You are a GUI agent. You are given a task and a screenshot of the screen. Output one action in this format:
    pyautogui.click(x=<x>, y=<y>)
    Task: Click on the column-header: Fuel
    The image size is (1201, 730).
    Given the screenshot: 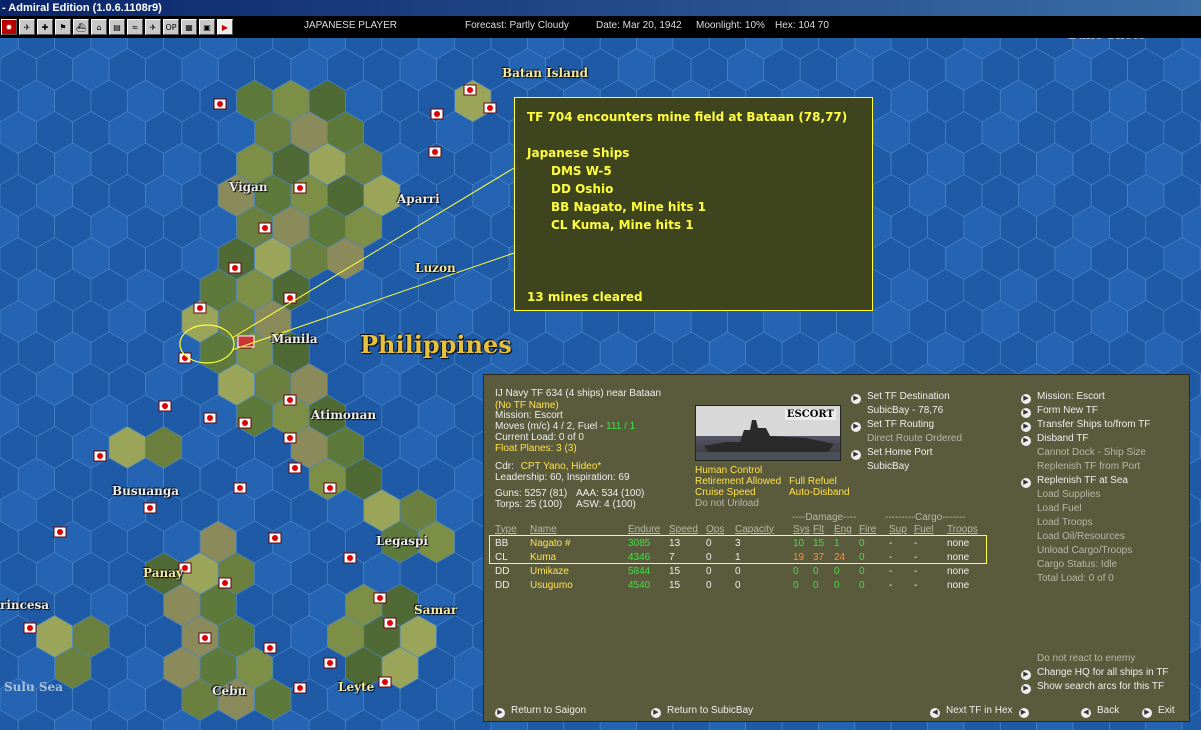 What is the action you would take?
    pyautogui.click(x=924, y=529)
    